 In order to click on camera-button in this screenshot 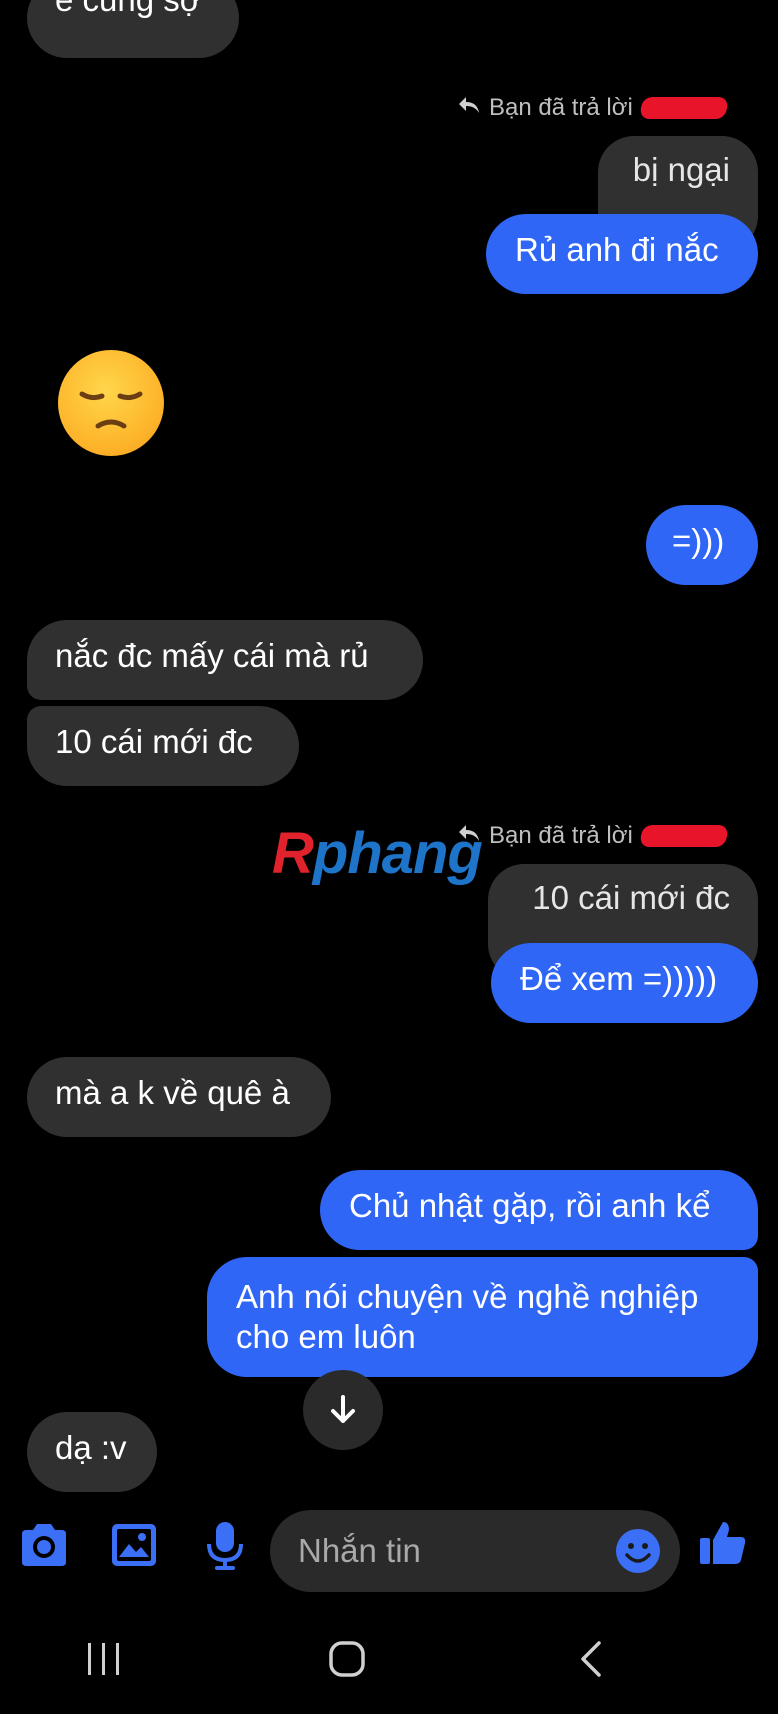, I will do `click(44, 1547)`.